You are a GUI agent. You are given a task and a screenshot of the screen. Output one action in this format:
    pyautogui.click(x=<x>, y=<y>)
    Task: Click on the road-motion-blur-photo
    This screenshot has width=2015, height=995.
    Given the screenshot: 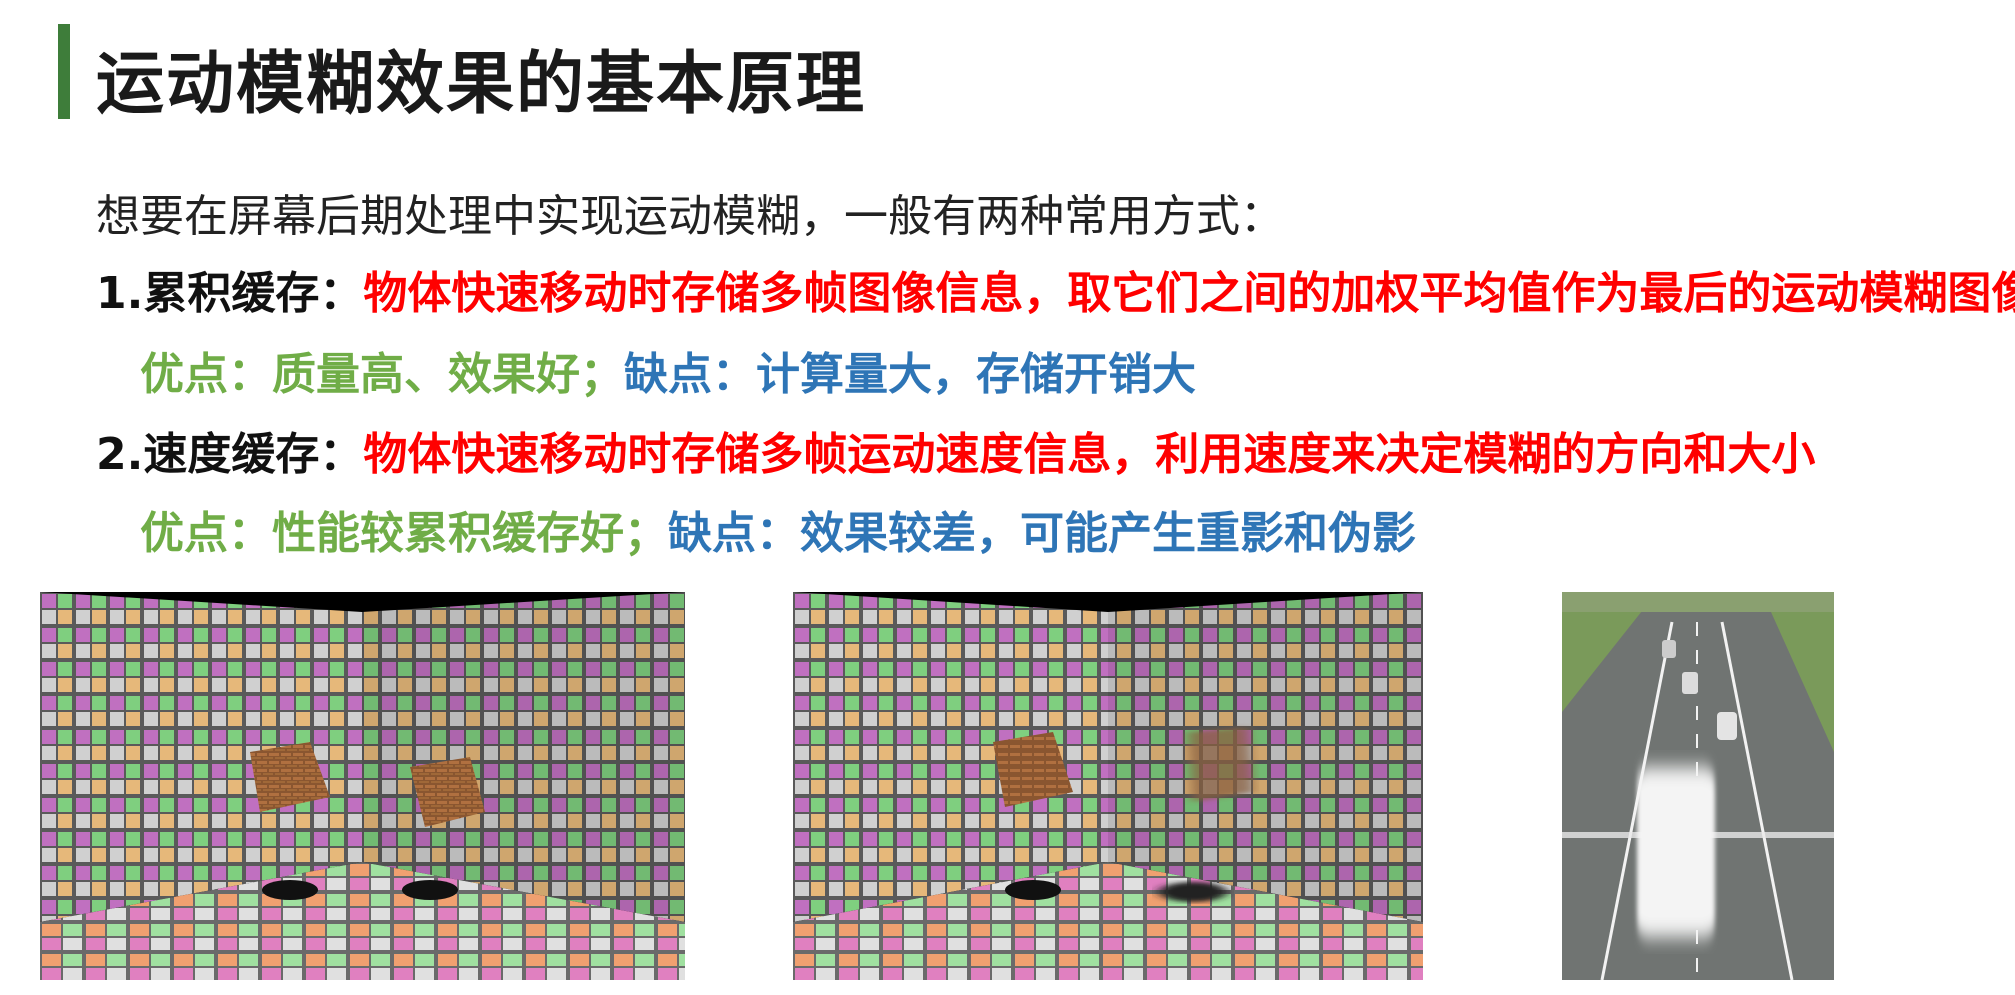 What is the action you would take?
    pyautogui.click(x=1698, y=786)
    